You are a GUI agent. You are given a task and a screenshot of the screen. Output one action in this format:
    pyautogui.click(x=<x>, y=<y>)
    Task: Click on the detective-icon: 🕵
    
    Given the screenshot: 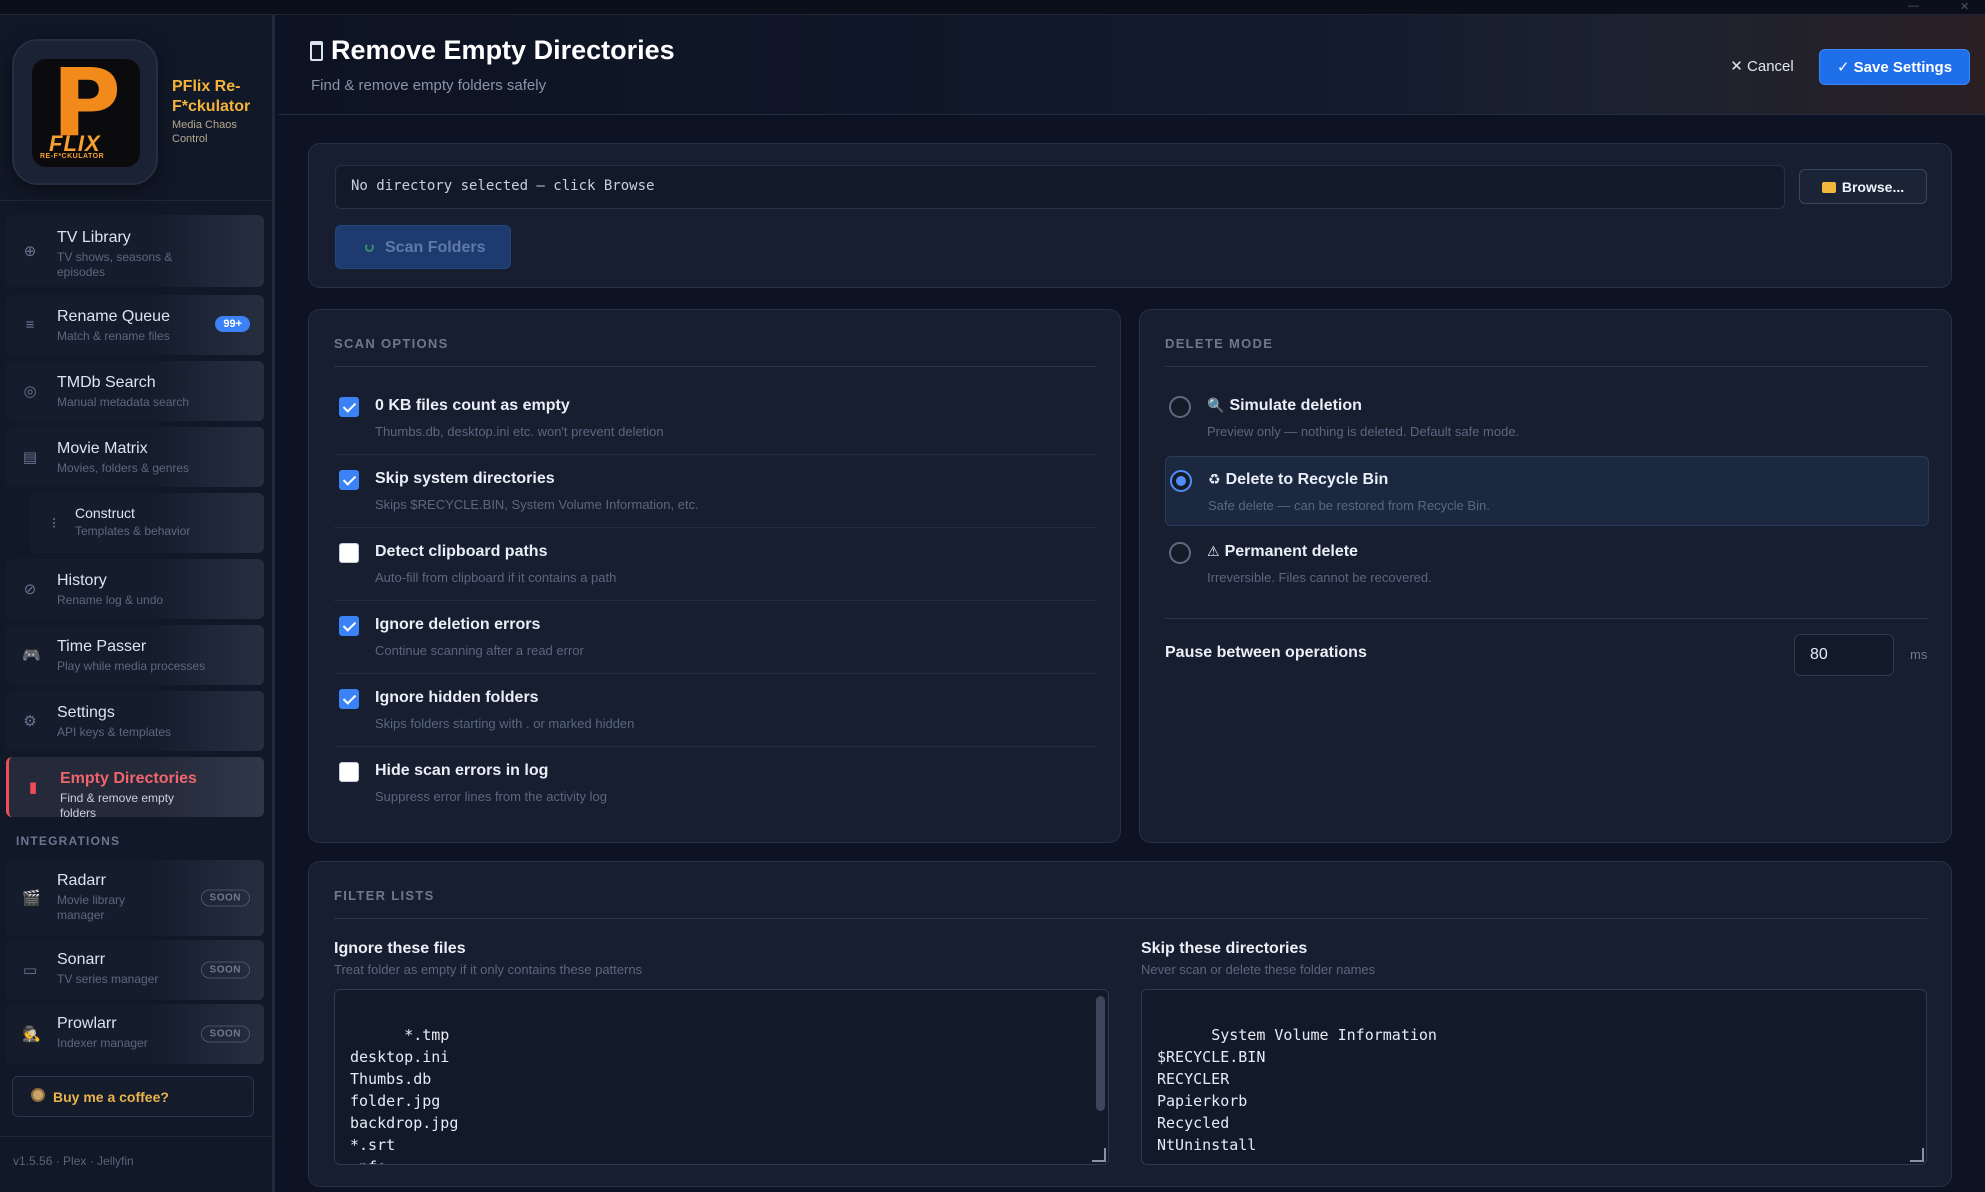 What is the action you would take?
    pyautogui.click(x=31, y=1034)
    